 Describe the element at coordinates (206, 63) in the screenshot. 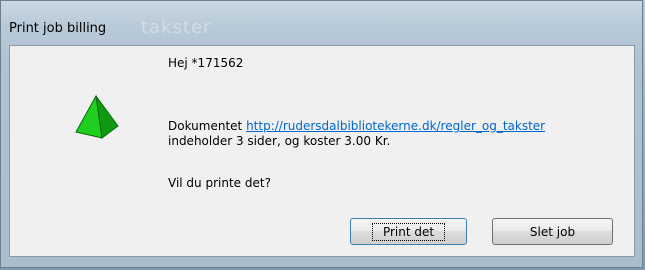

I see `greeting-text: Hej *171562` at that location.